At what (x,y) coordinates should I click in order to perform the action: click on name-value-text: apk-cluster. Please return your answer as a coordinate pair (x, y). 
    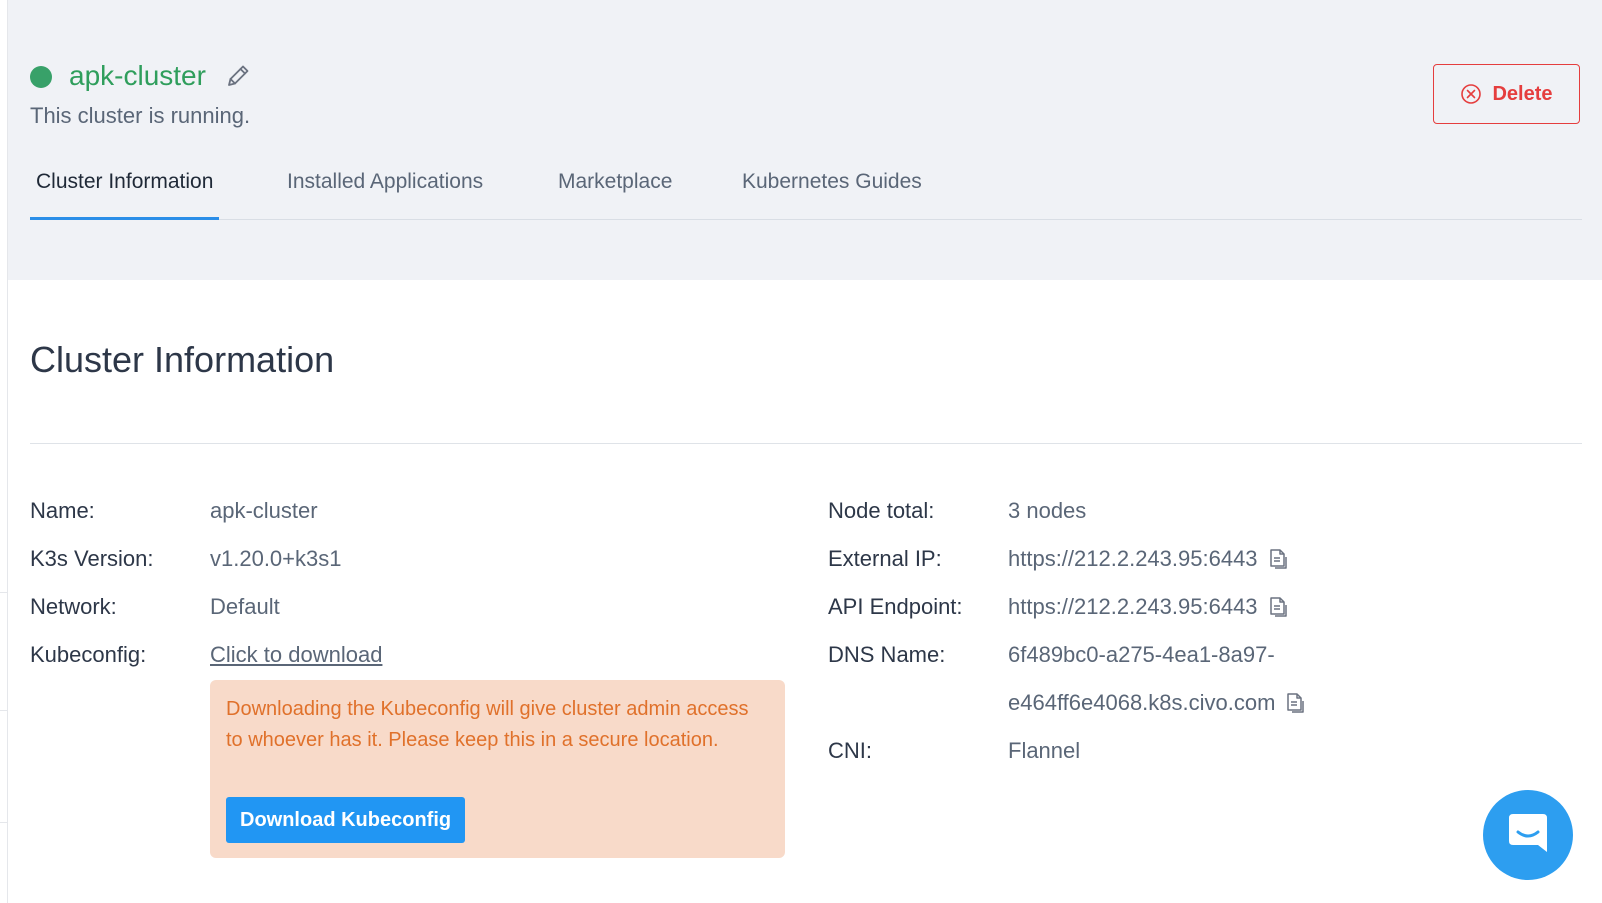
    Looking at the image, I should click on (264, 510).